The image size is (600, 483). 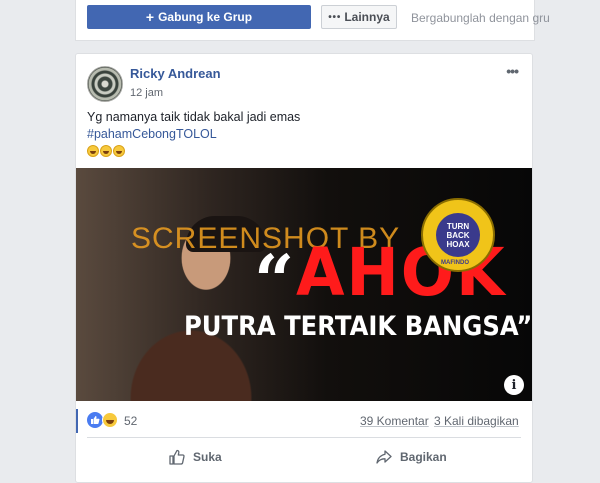 I want to click on more-dots-icon: • • •, so click(x=334, y=17).